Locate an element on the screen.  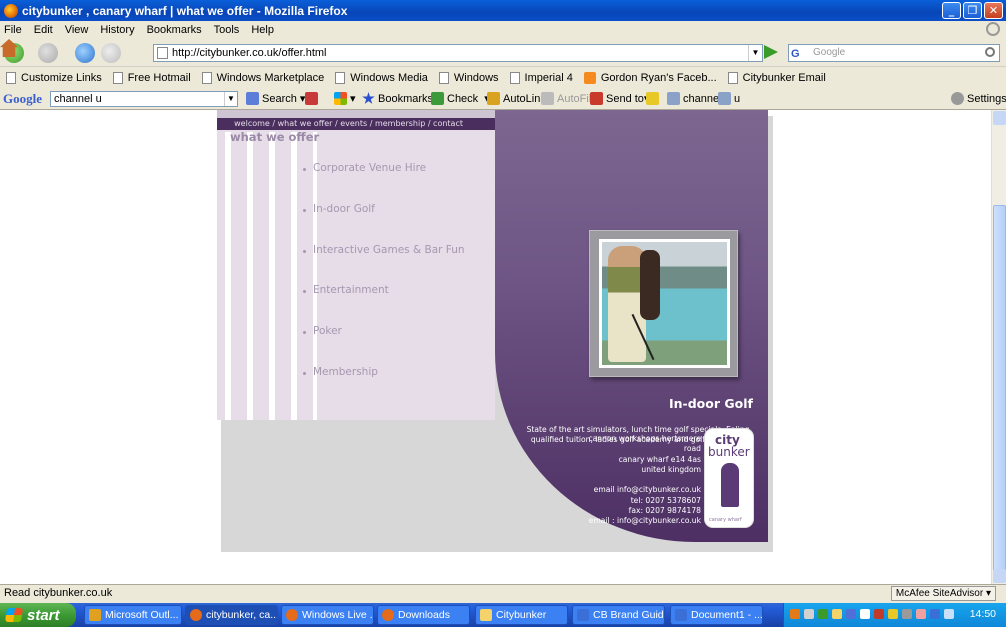
google-settings-button: Settings▾ is located at coordinates (978, 98).